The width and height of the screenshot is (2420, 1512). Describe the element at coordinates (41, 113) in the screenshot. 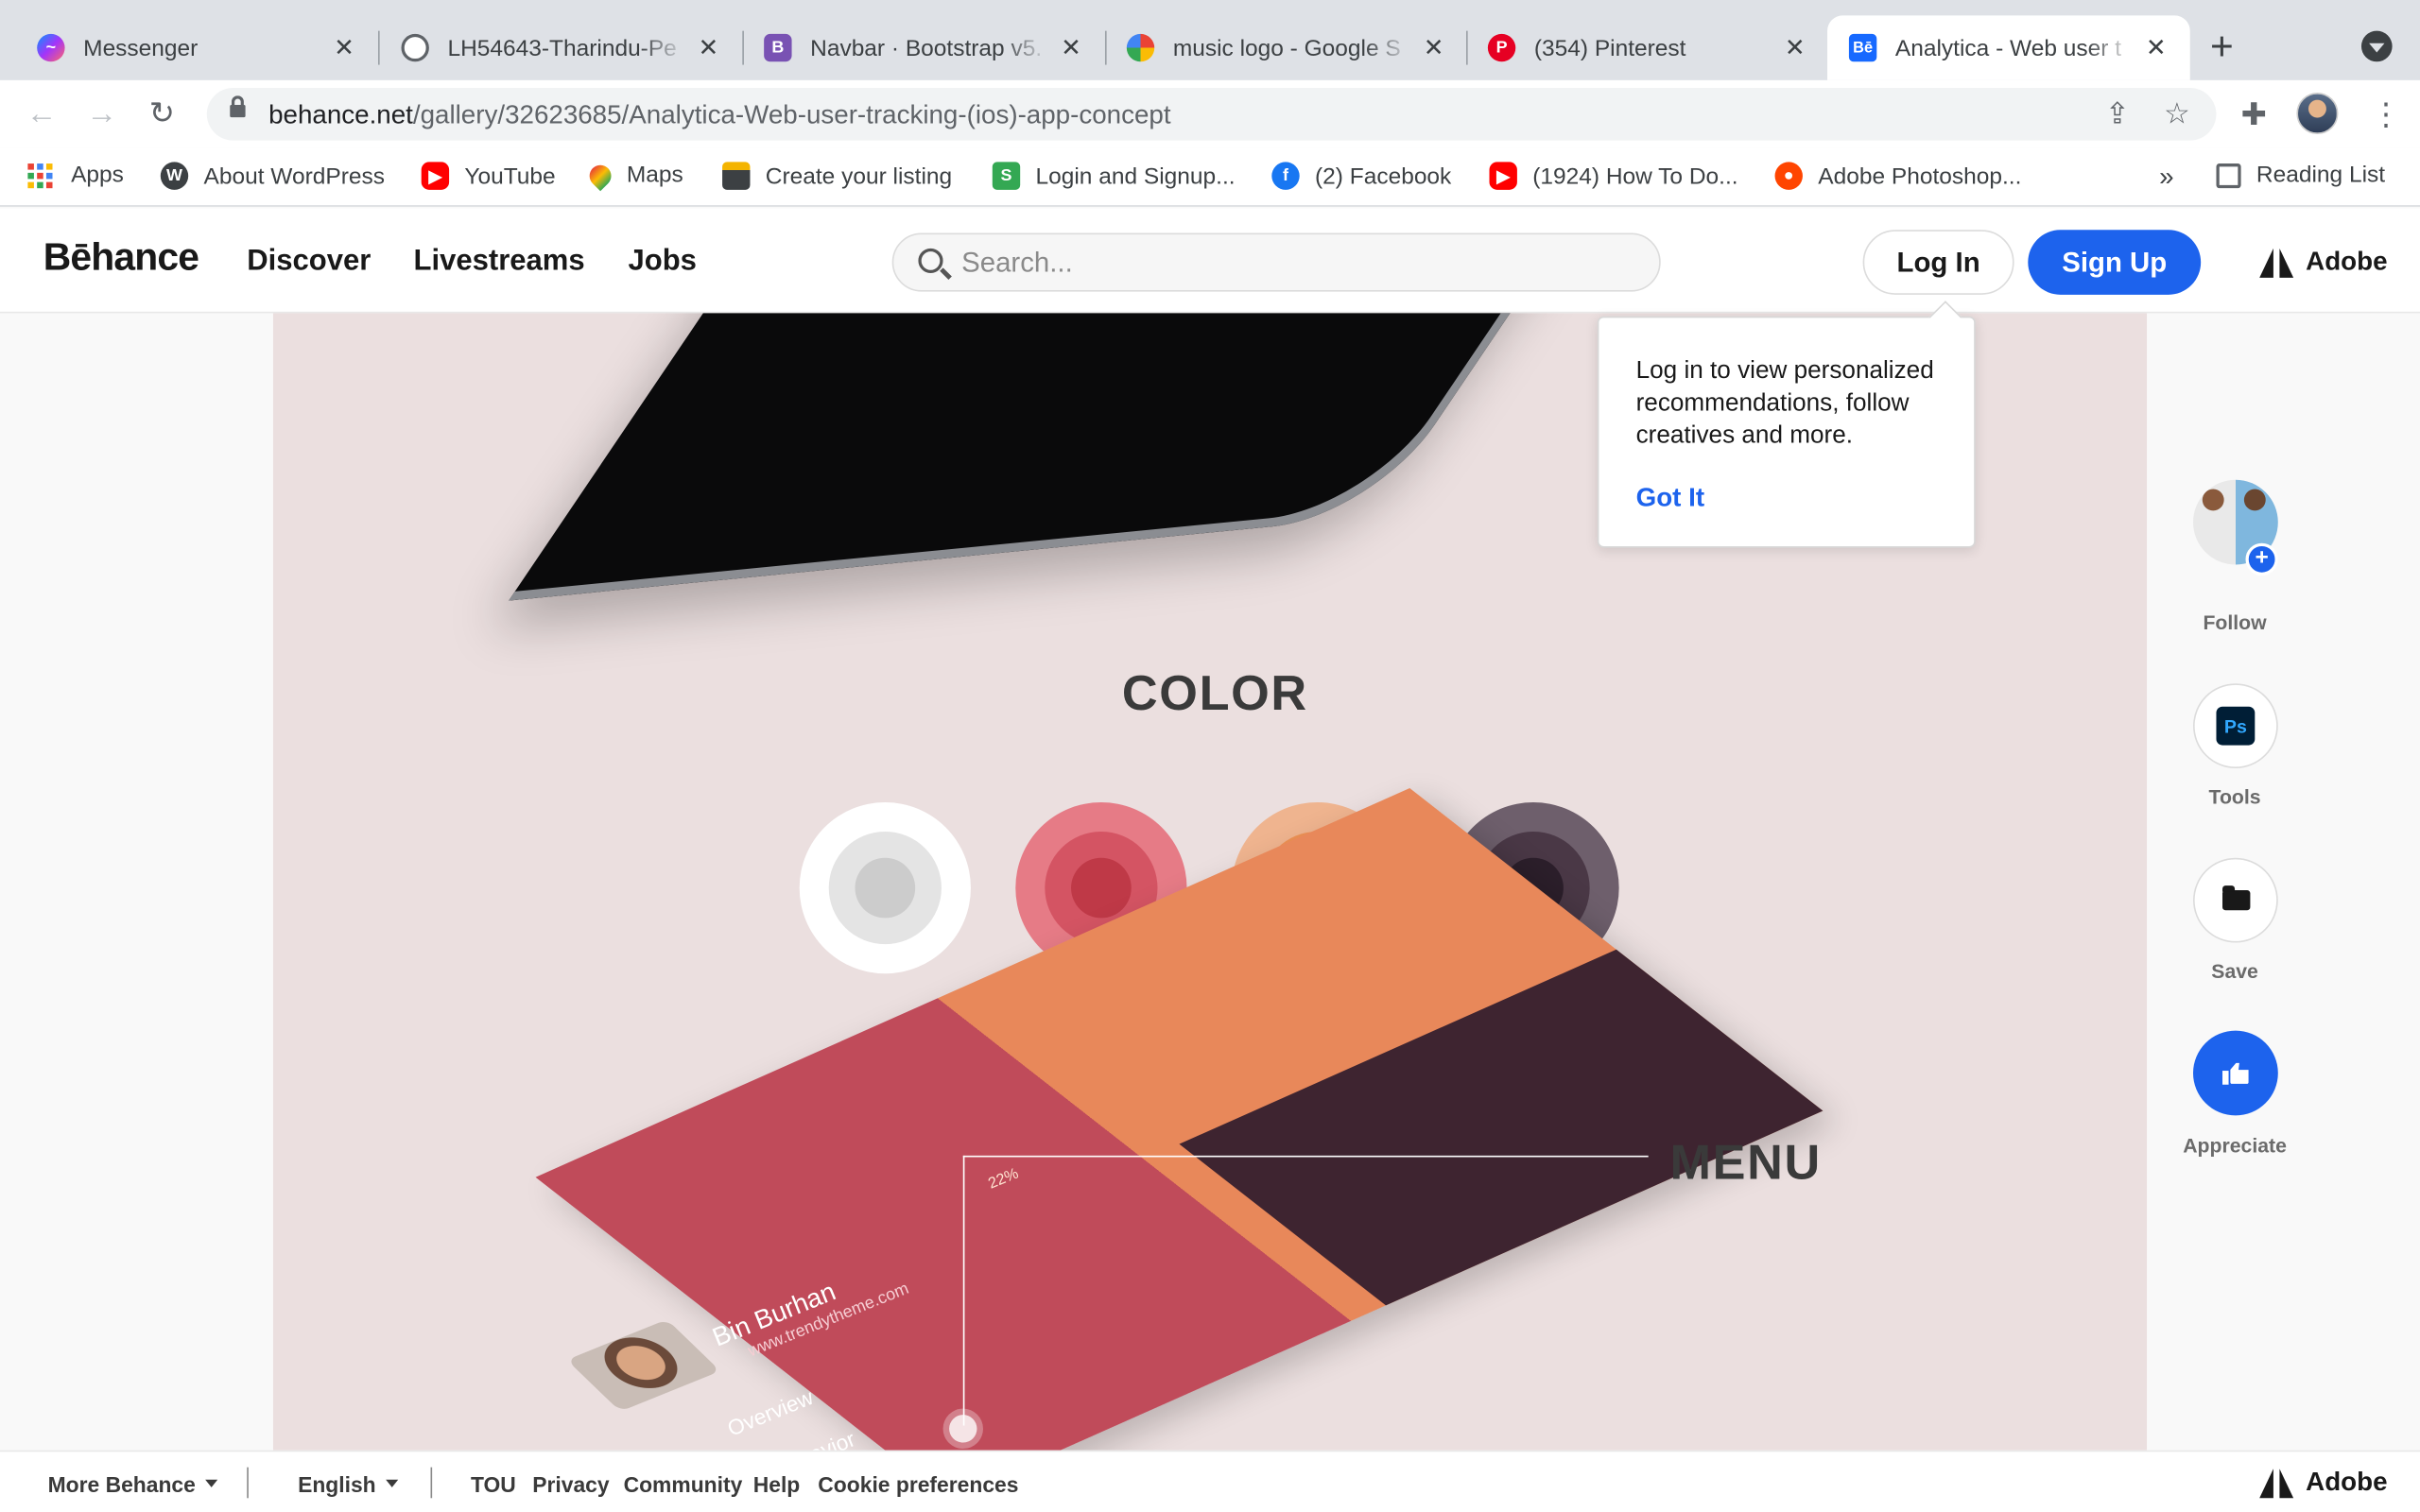

I see `back-arrow-icon: ←` at that location.